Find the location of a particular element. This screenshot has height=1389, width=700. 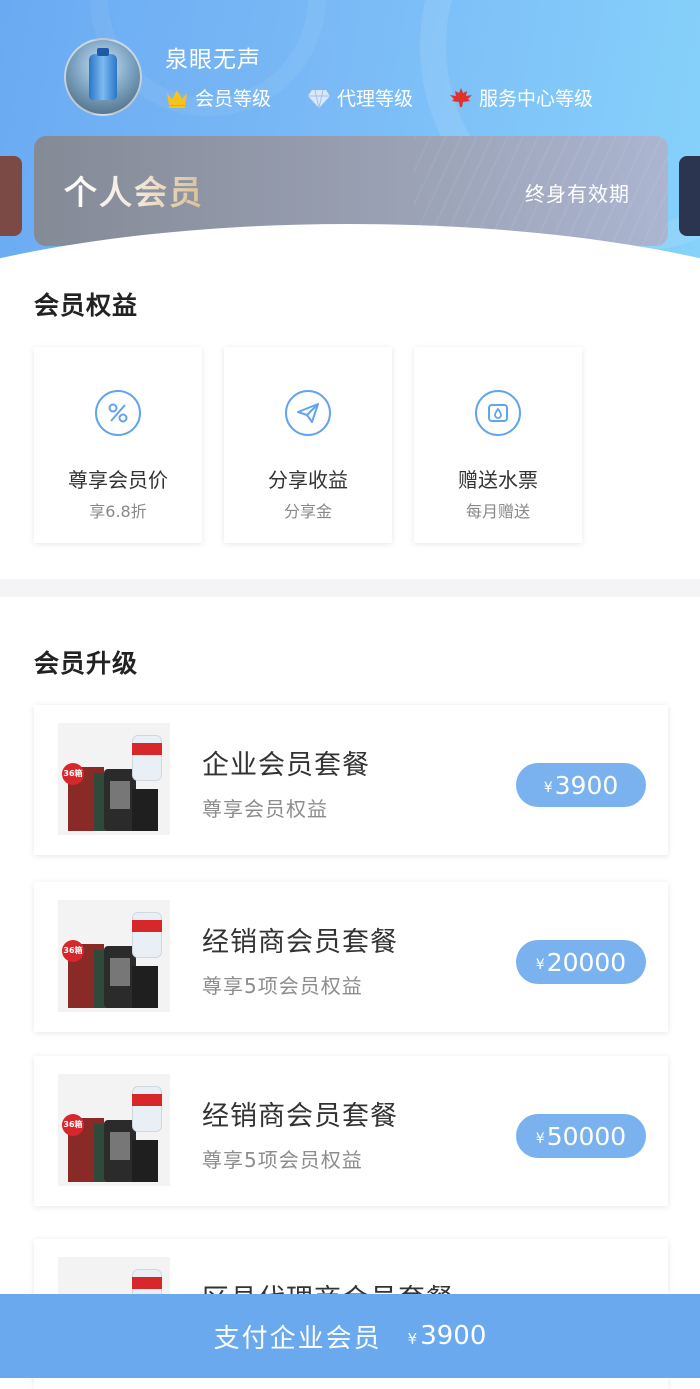

section-divider is located at coordinates (350, 588).